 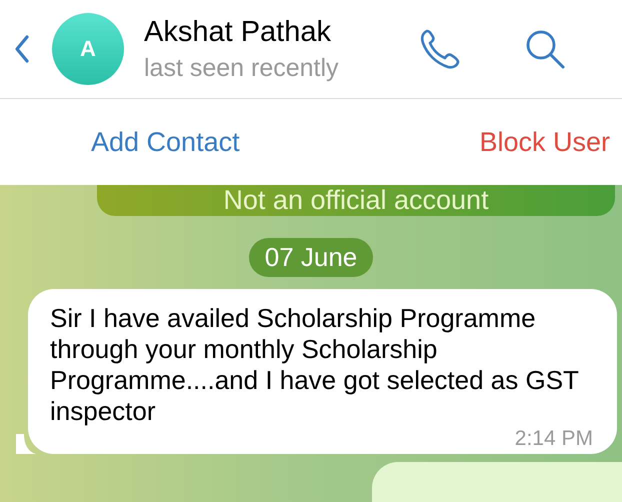 I want to click on phone-icon, so click(x=440, y=49).